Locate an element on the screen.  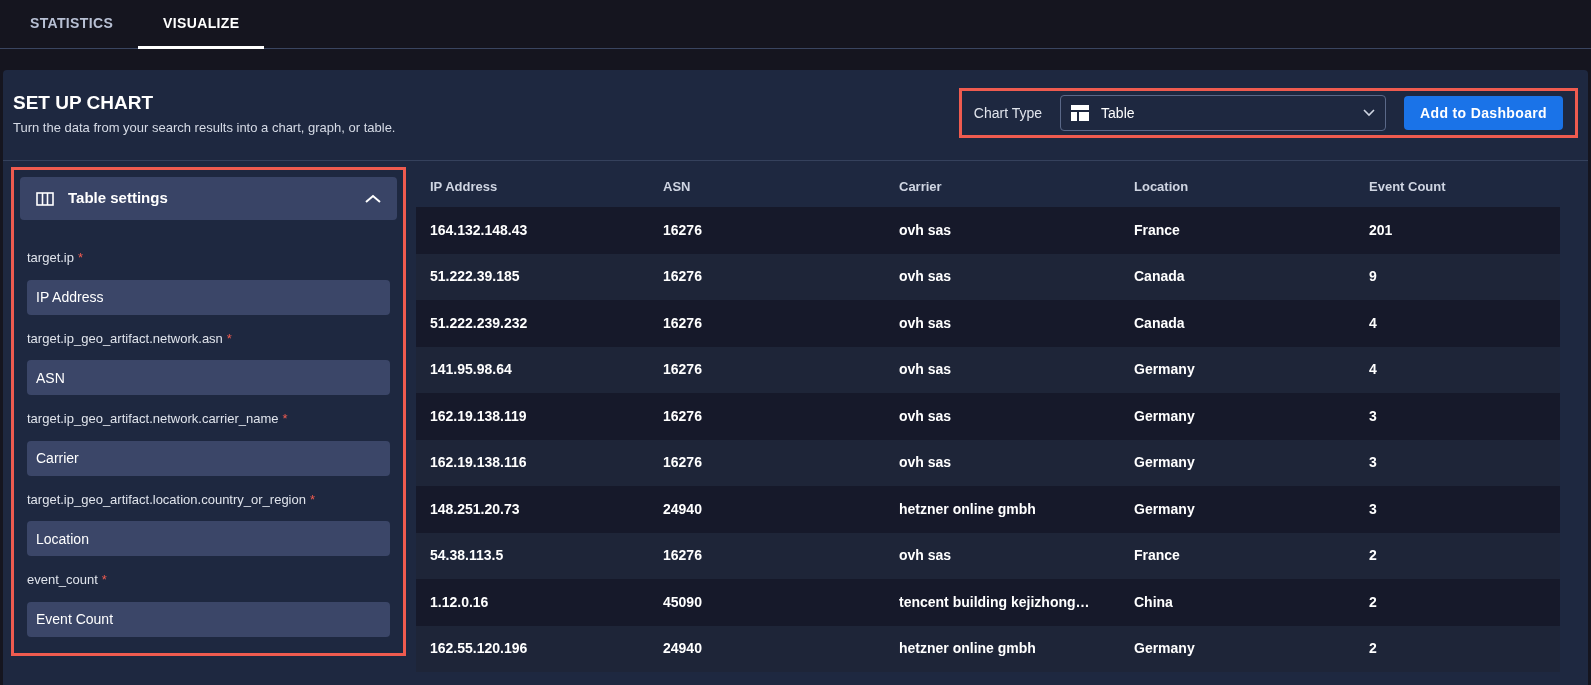
column-header: Carrier is located at coordinates (921, 187).